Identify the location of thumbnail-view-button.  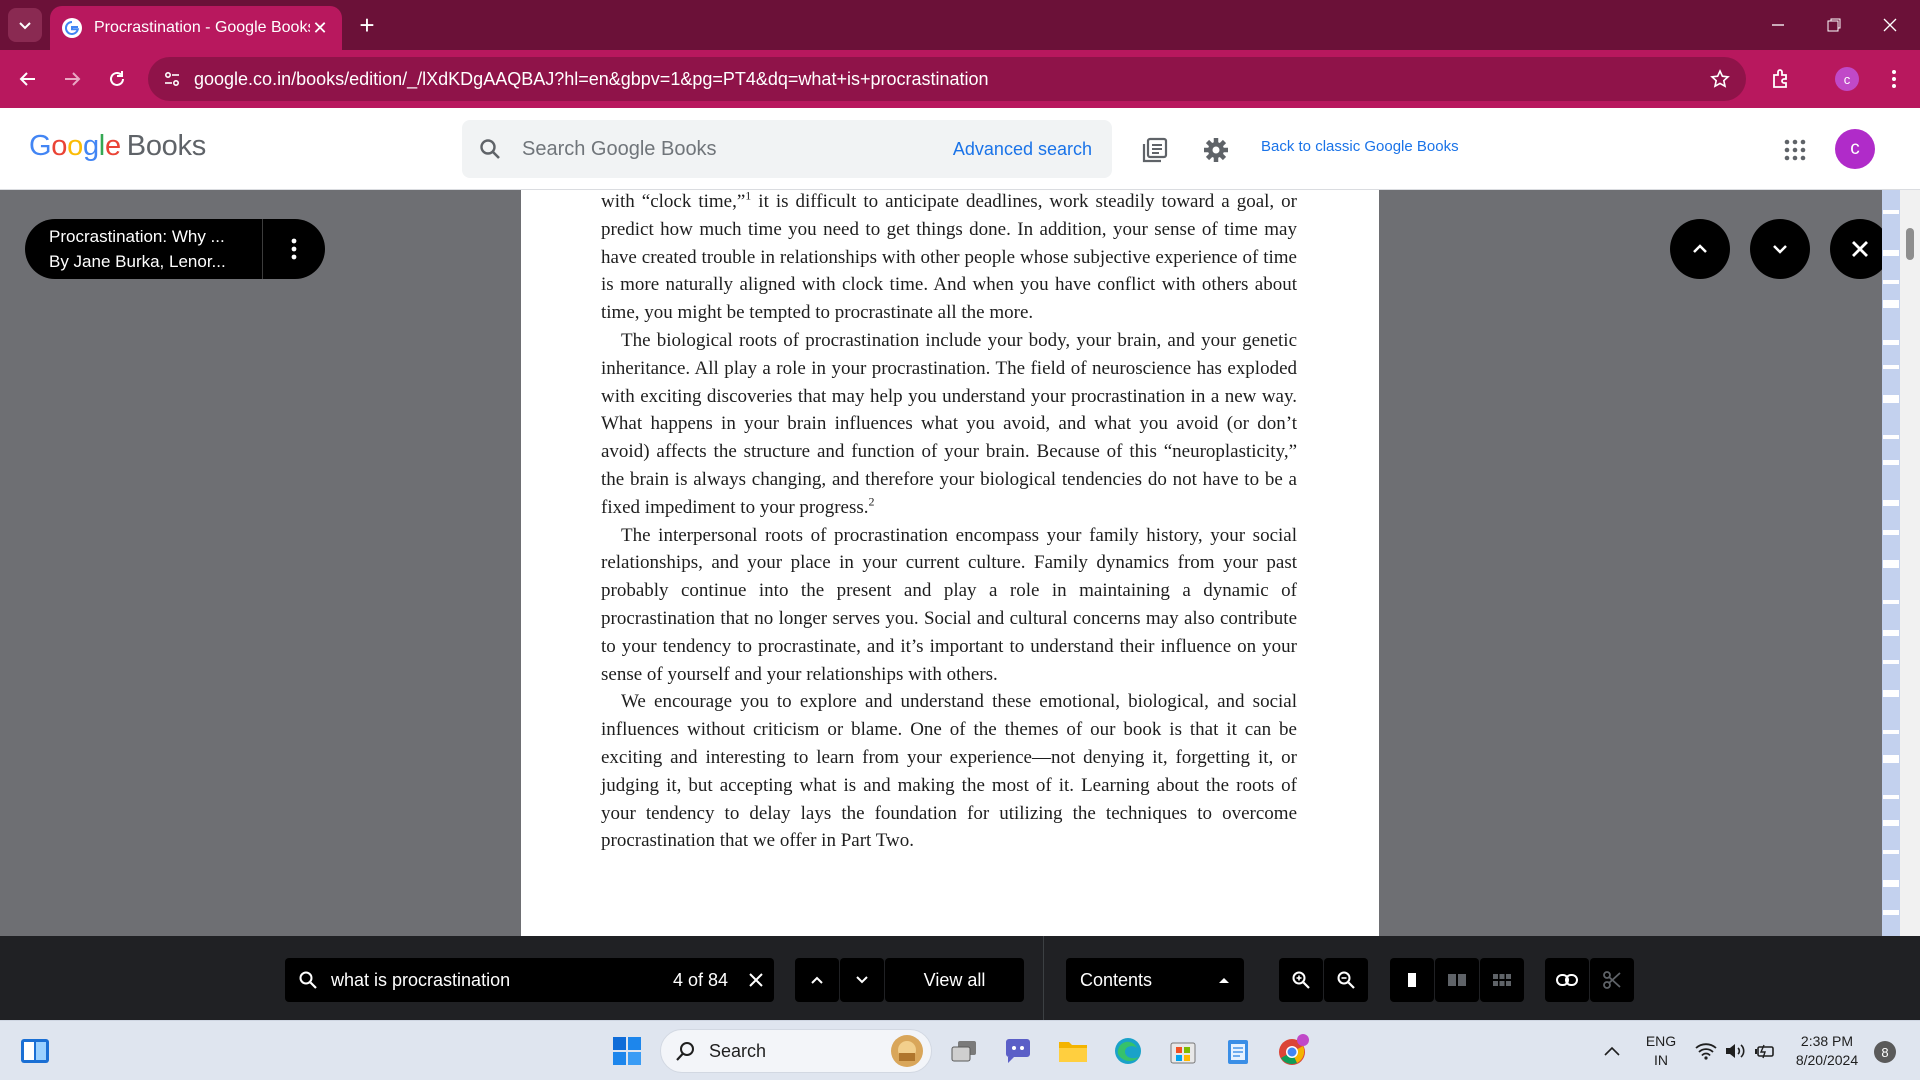
(1502, 980).